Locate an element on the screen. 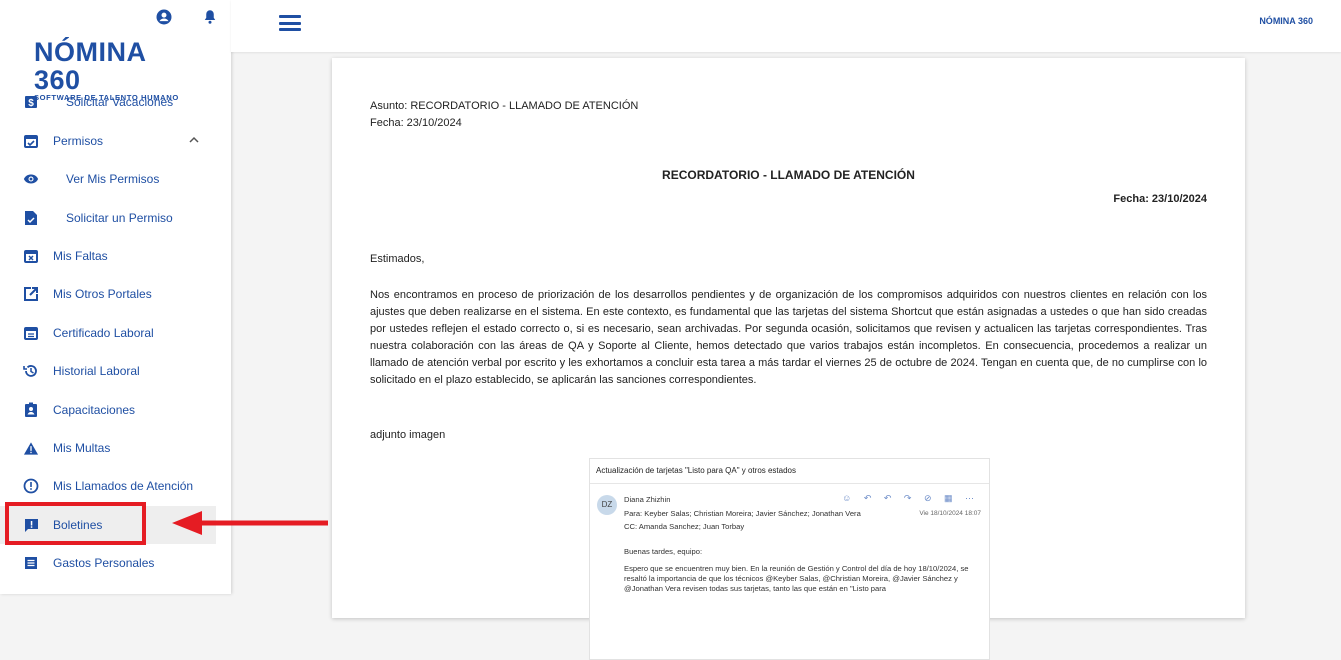 The height and width of the screenshot is (660, 1341). account-circle-icon is located at coordinates (164, 17).